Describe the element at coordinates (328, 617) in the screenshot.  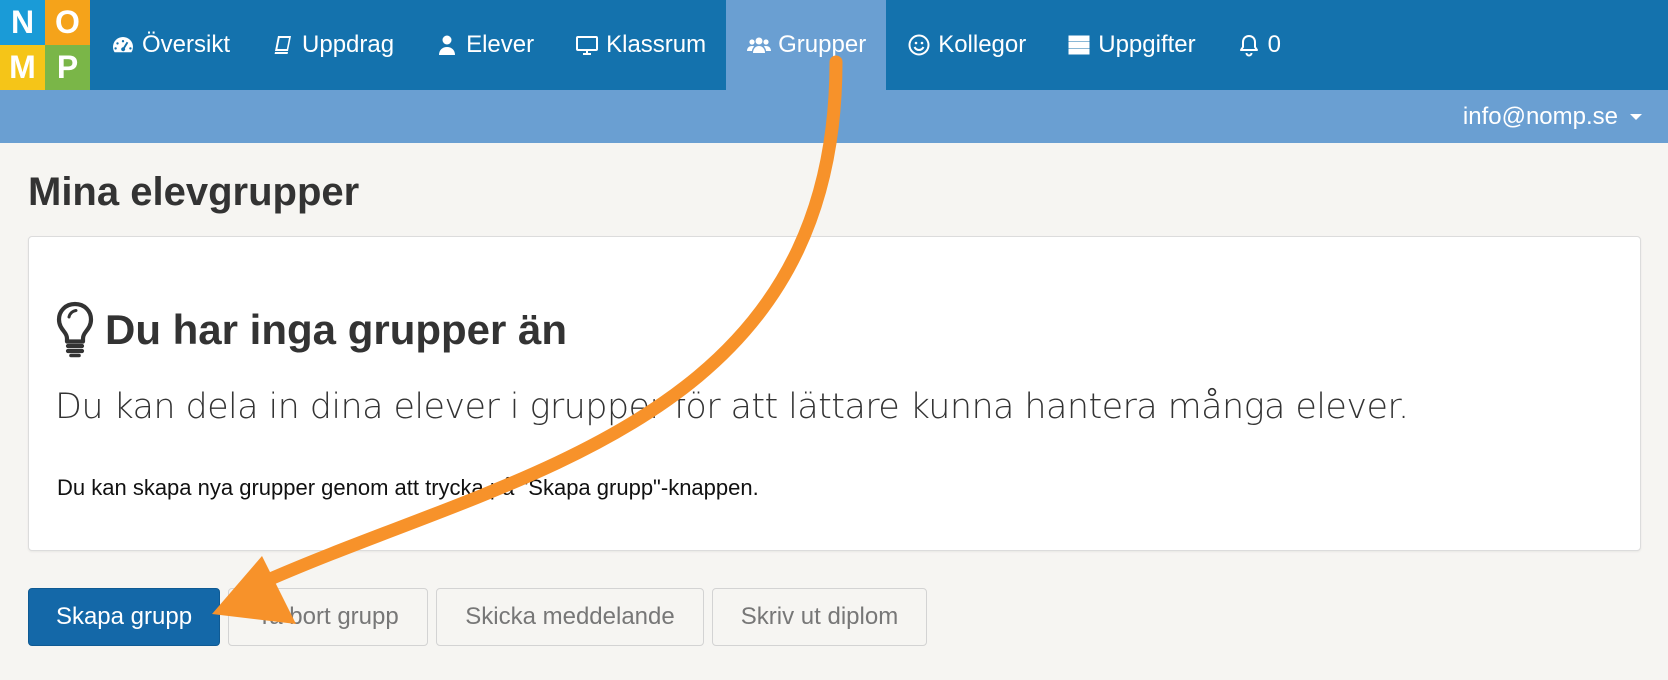
I see `delete-group-button: Ta bort grupp` at that location.